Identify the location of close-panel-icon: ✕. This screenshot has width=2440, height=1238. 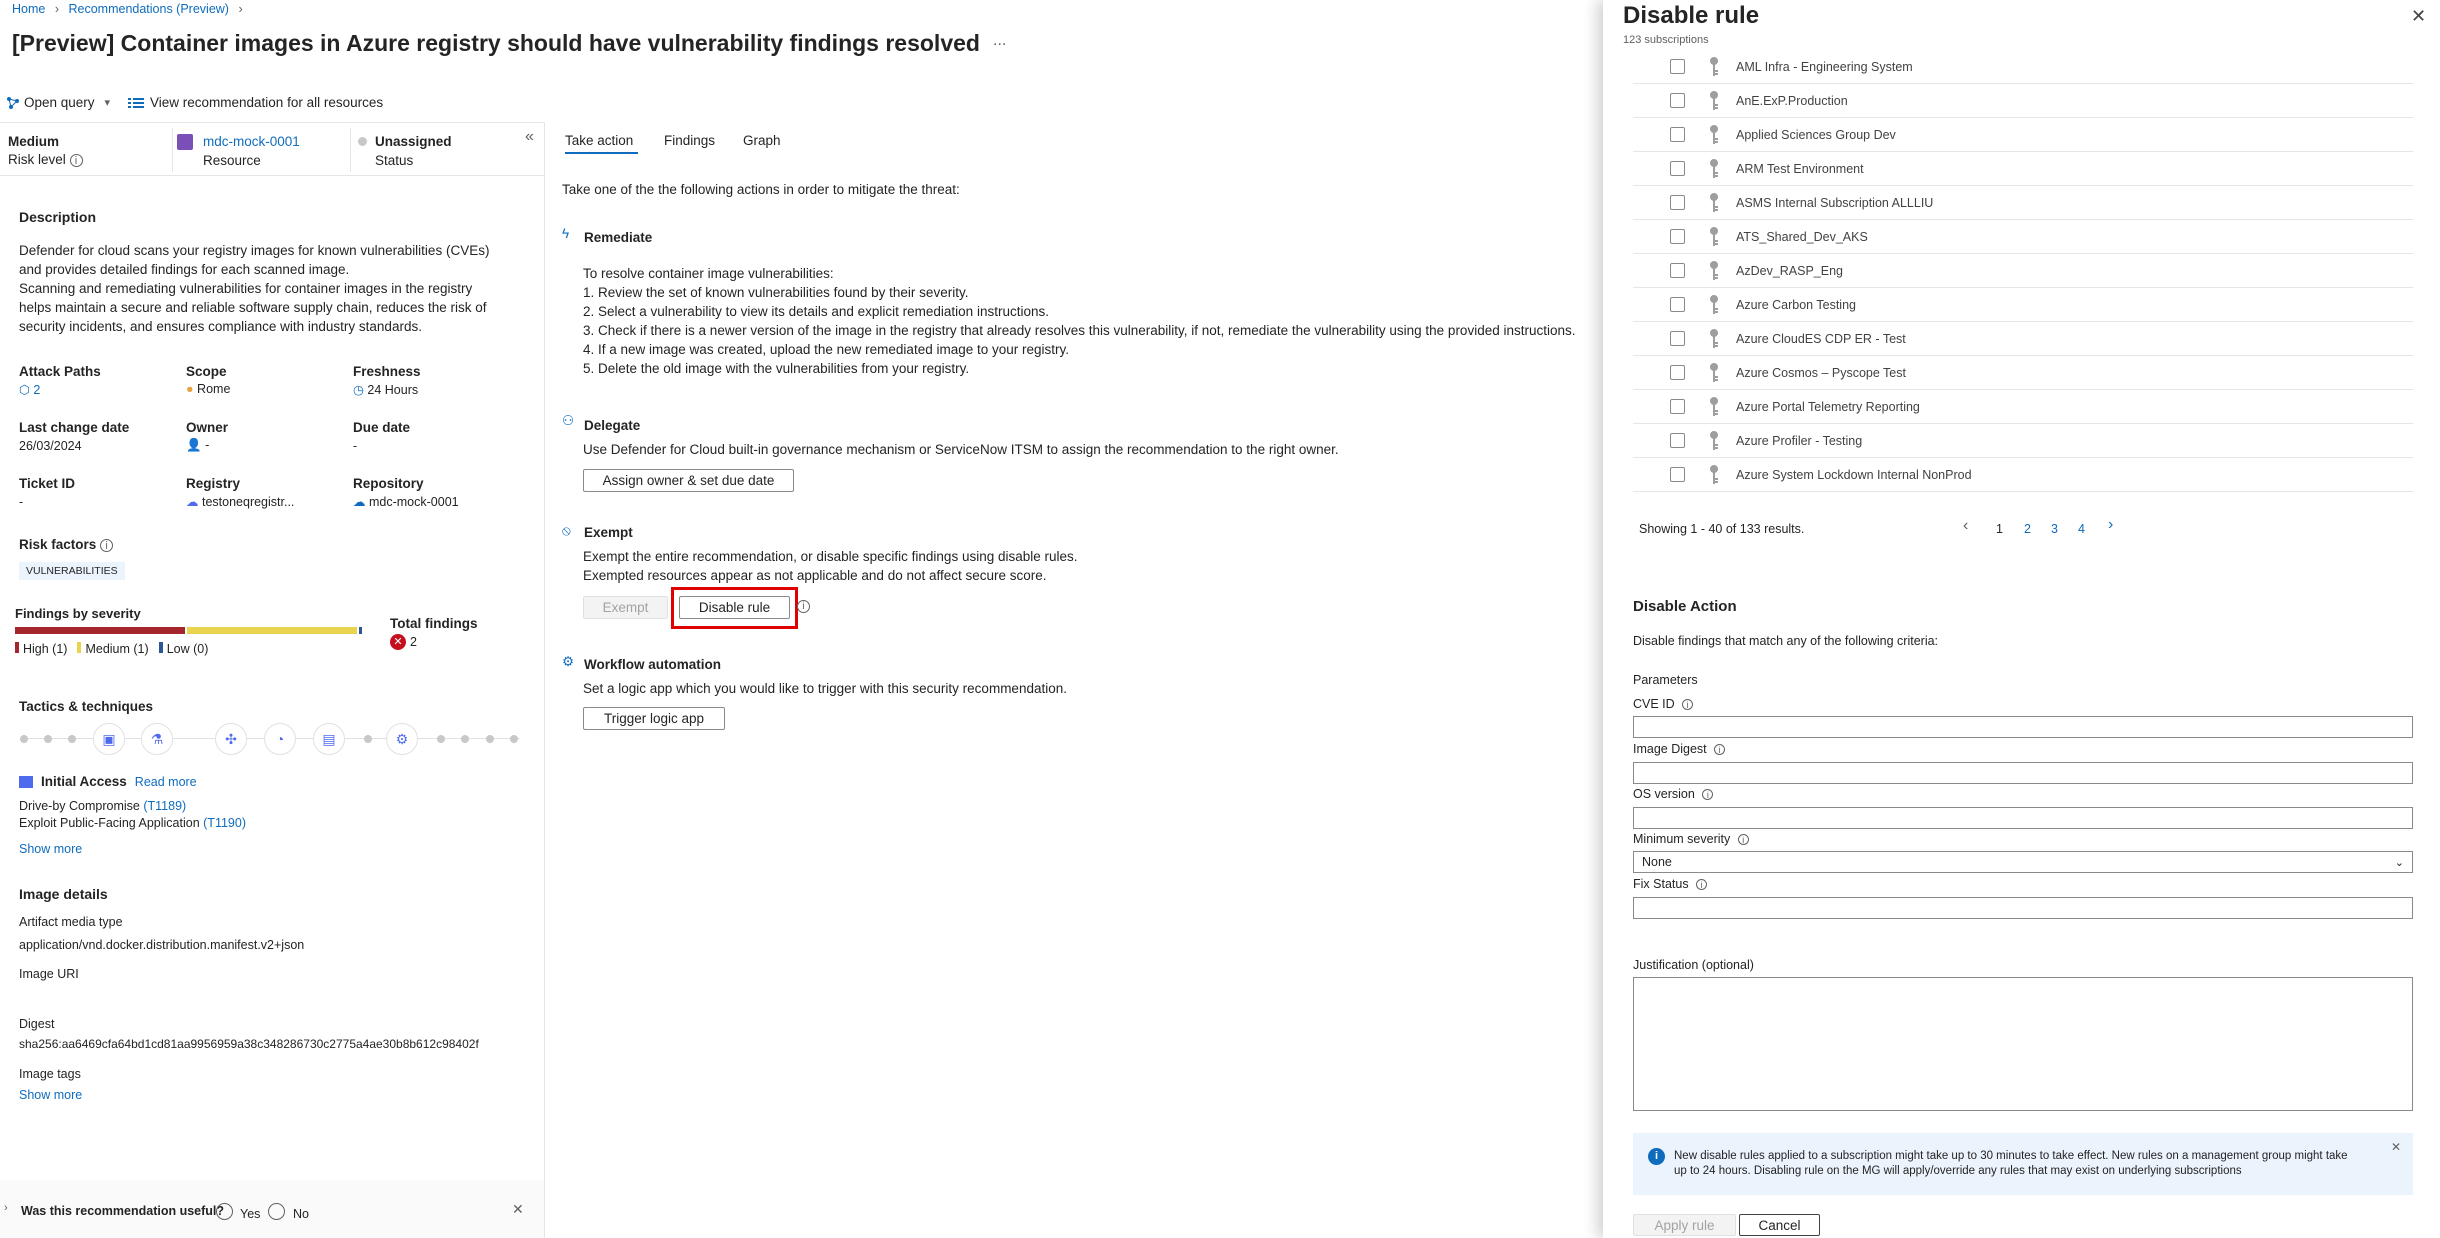
(2418, 16).